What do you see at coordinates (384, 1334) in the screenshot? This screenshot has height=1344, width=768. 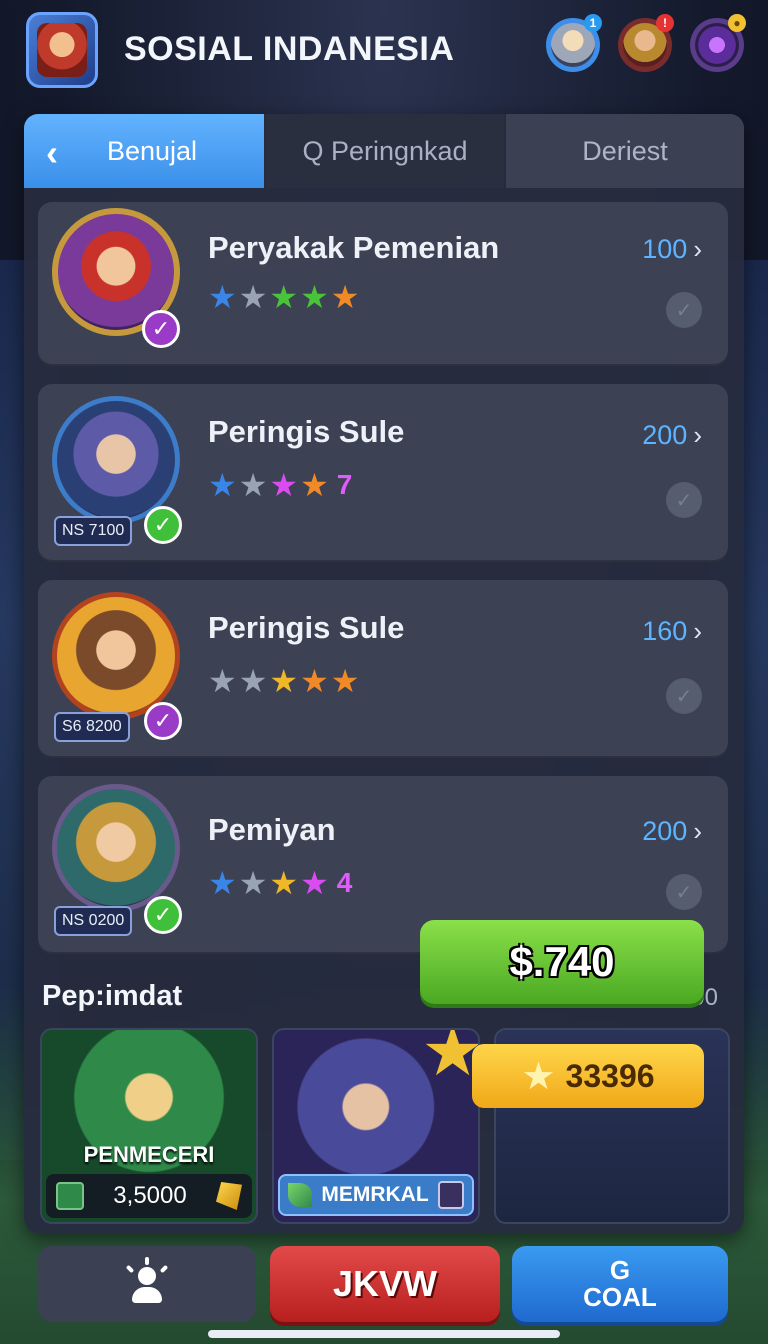 I see `home-indicator` at bounding box center [384, 1334].